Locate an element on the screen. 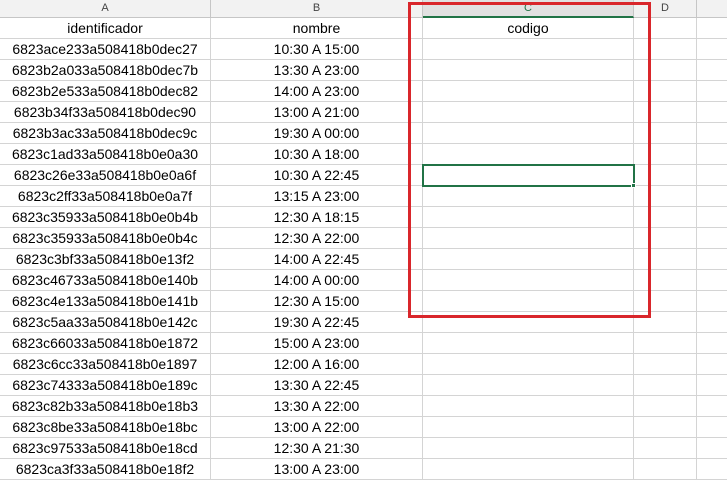  cell-nombre: 19:30 A 00:00 is located at coordinates (317, 133).